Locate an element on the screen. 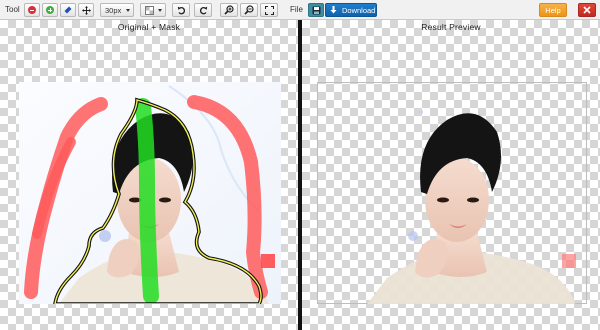 The width and height of the screenshot is (600, 330). flower-decor is located at coordinates (105, 236).